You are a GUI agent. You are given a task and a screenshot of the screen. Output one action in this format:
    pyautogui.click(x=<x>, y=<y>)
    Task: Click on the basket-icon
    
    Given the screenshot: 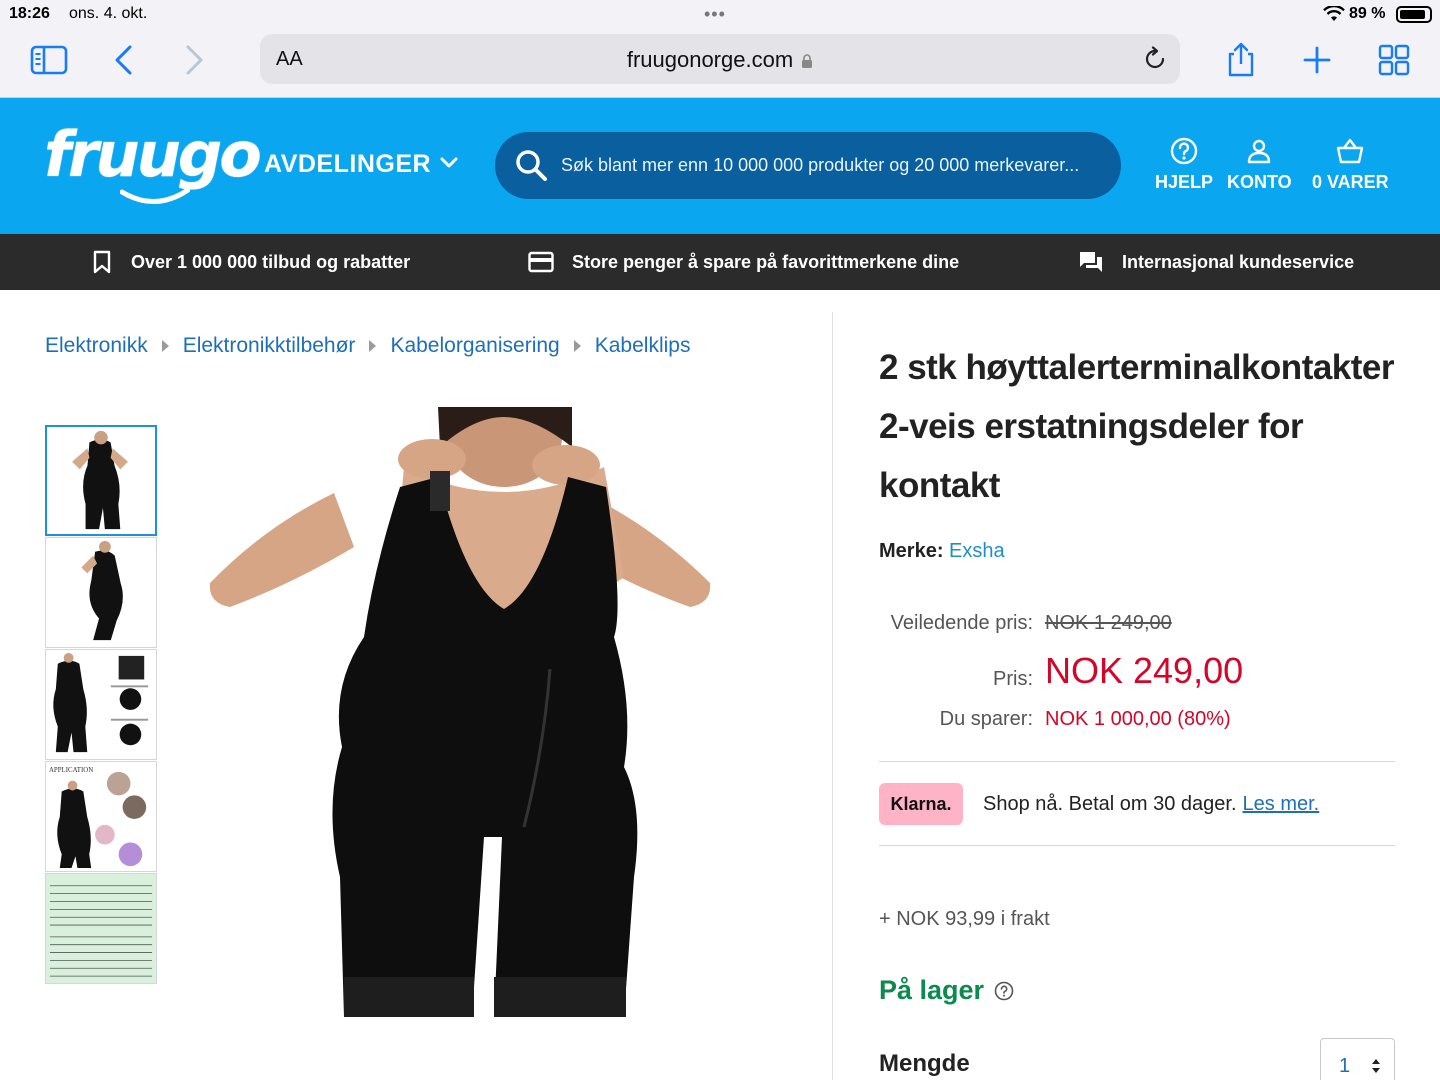 What is the action you would take?
    pyautogui.click(x=1350, y=151)
    